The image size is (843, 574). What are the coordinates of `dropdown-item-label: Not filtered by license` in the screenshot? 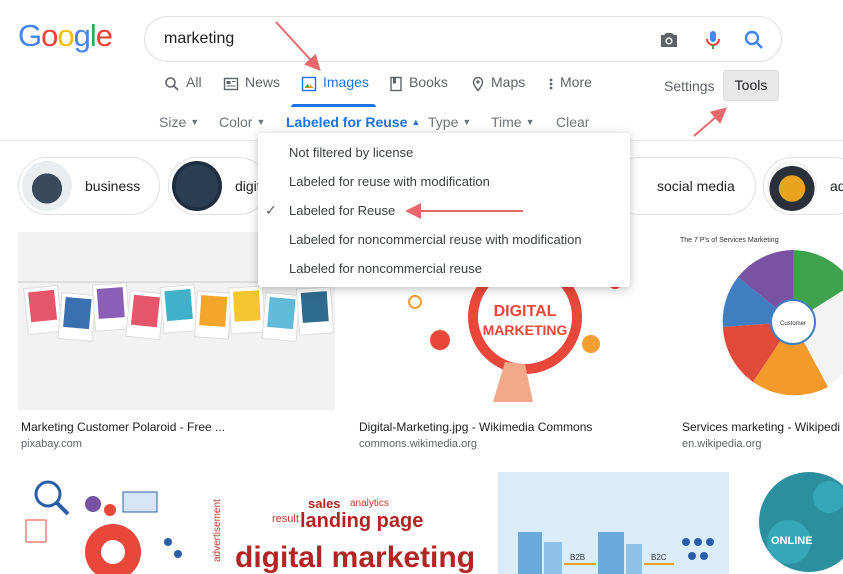 It's located at (351, 152).